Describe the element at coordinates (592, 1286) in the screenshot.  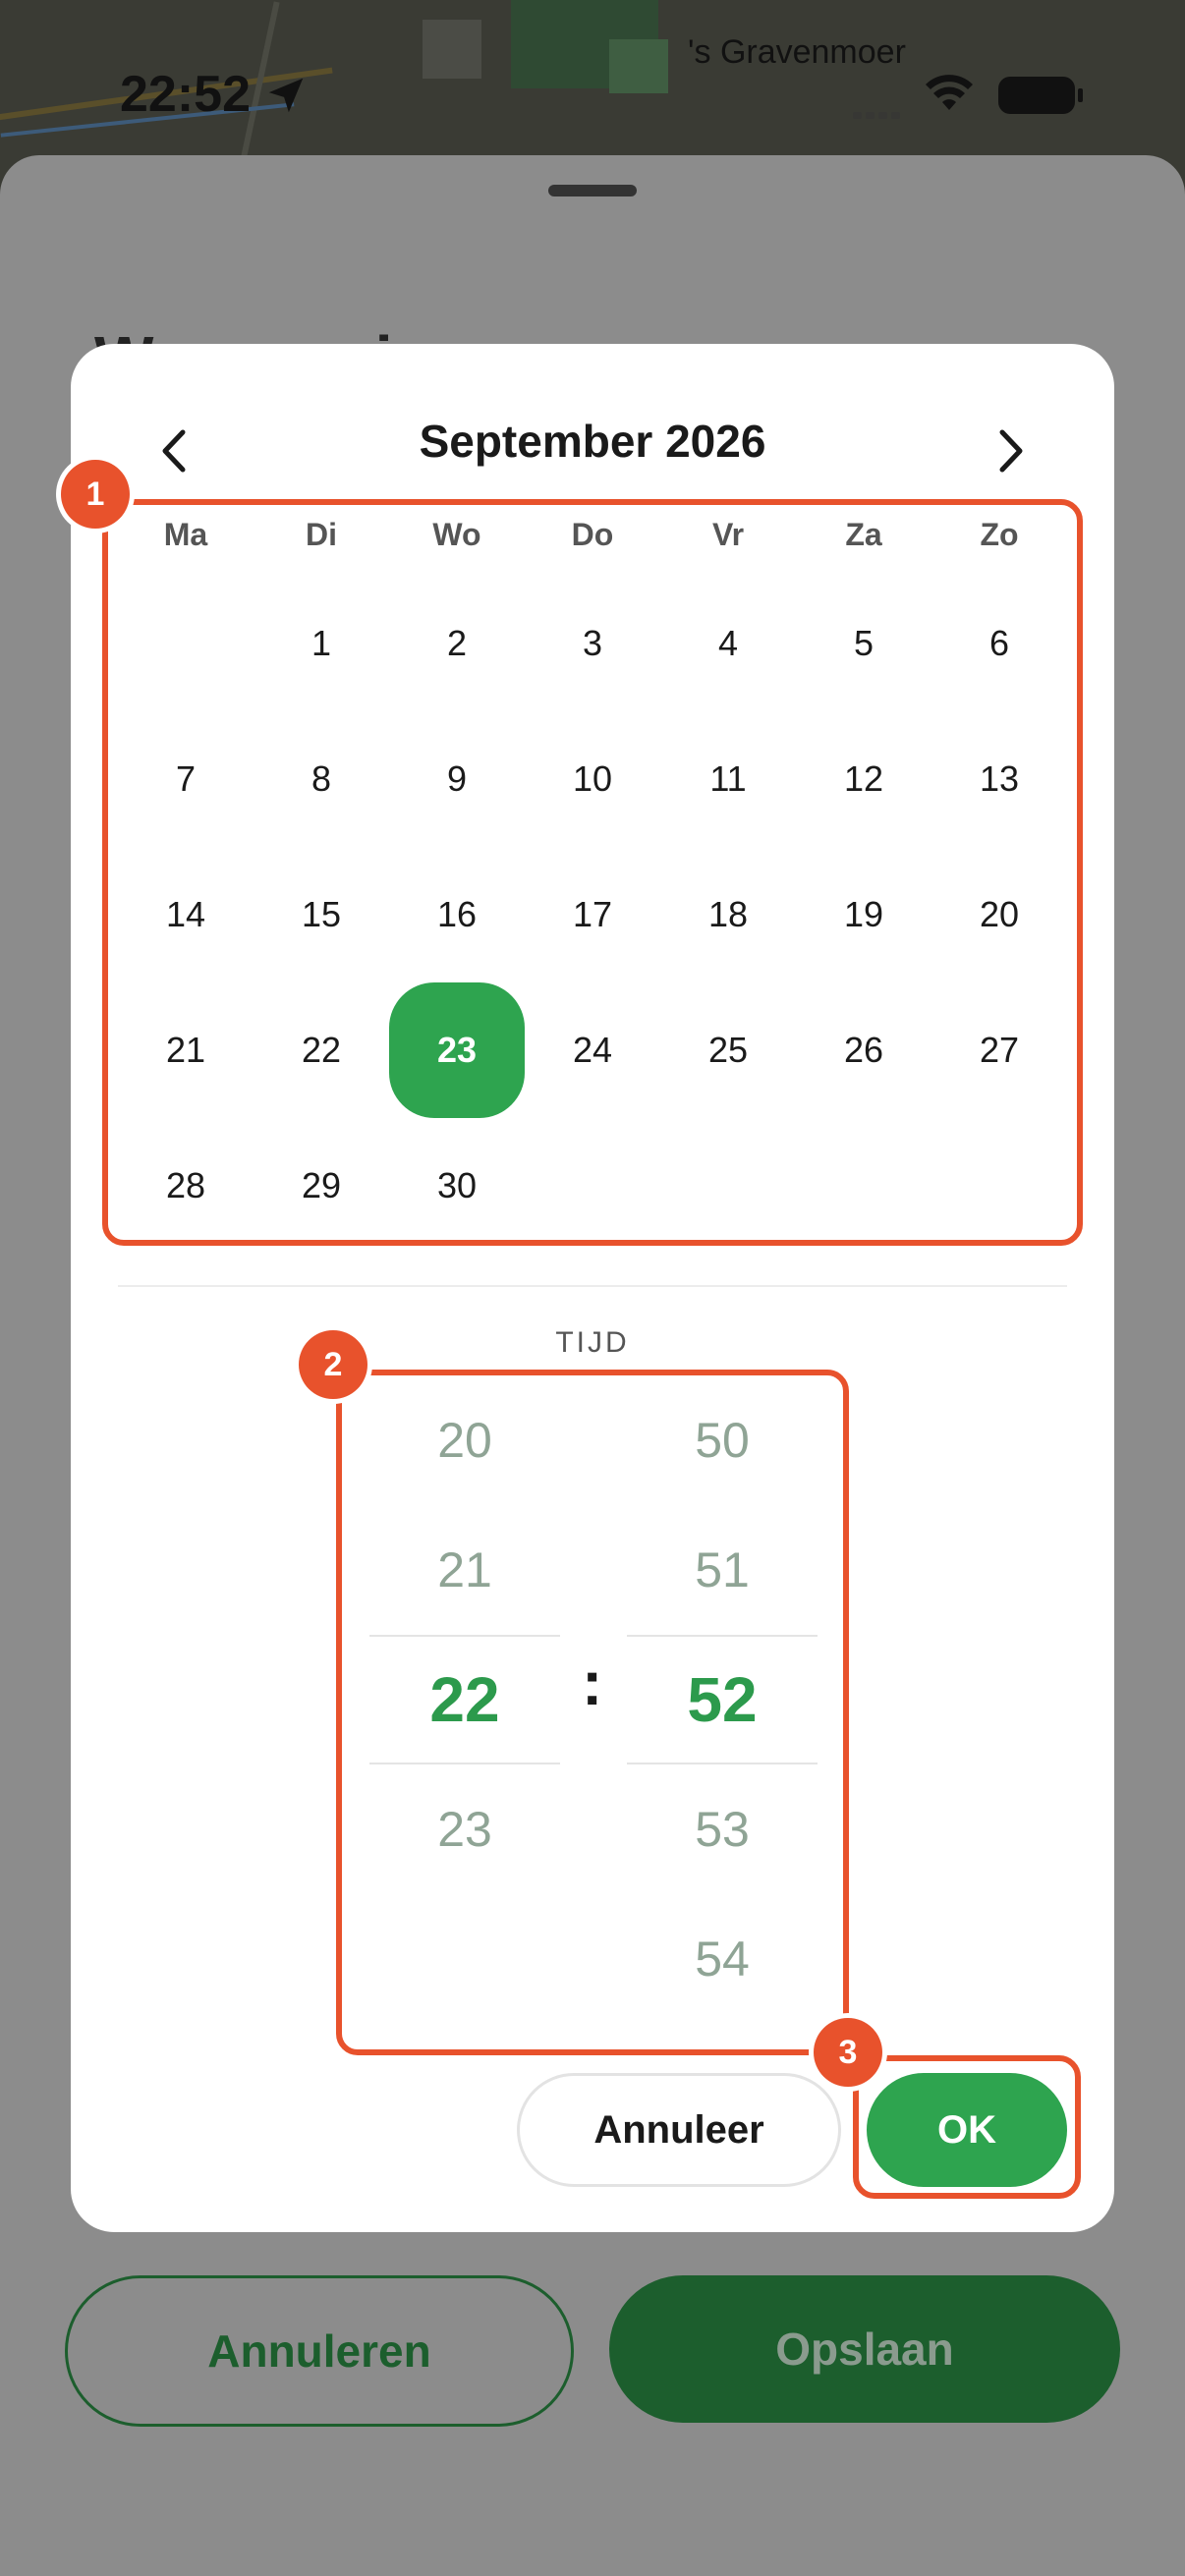
I see `divider` at that location.